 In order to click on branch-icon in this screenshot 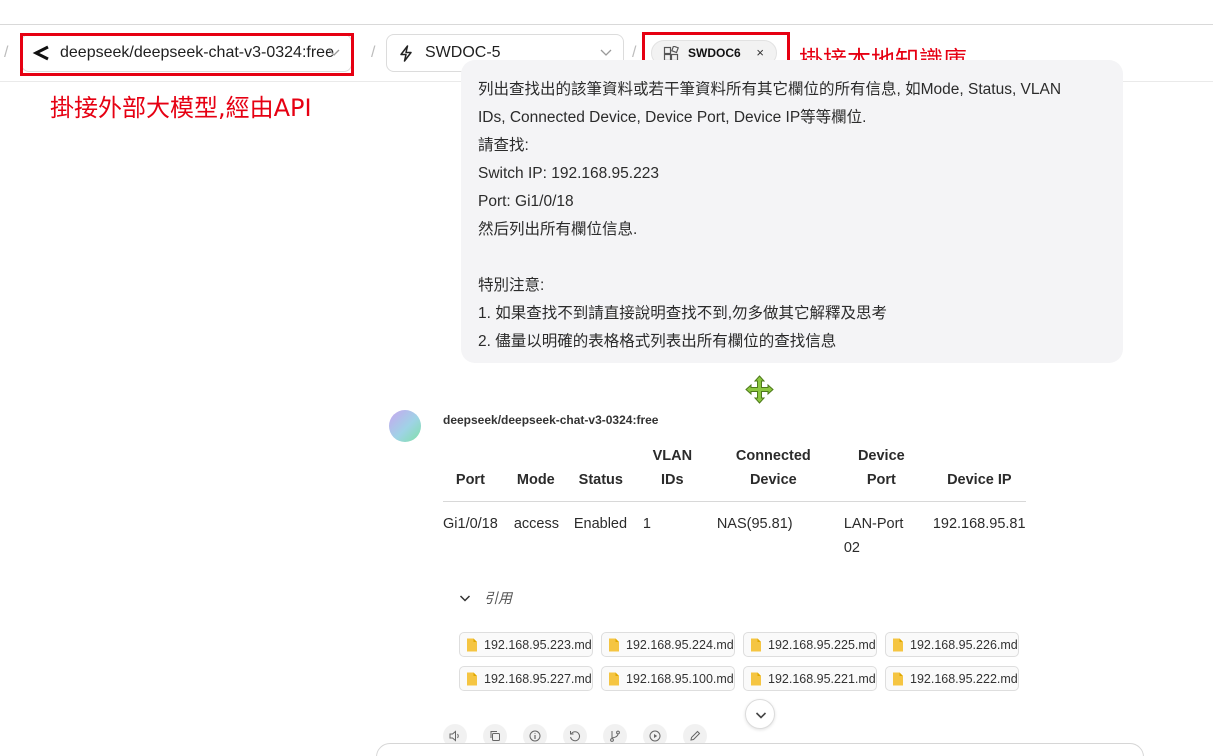, I will do `click(615, 736)`.